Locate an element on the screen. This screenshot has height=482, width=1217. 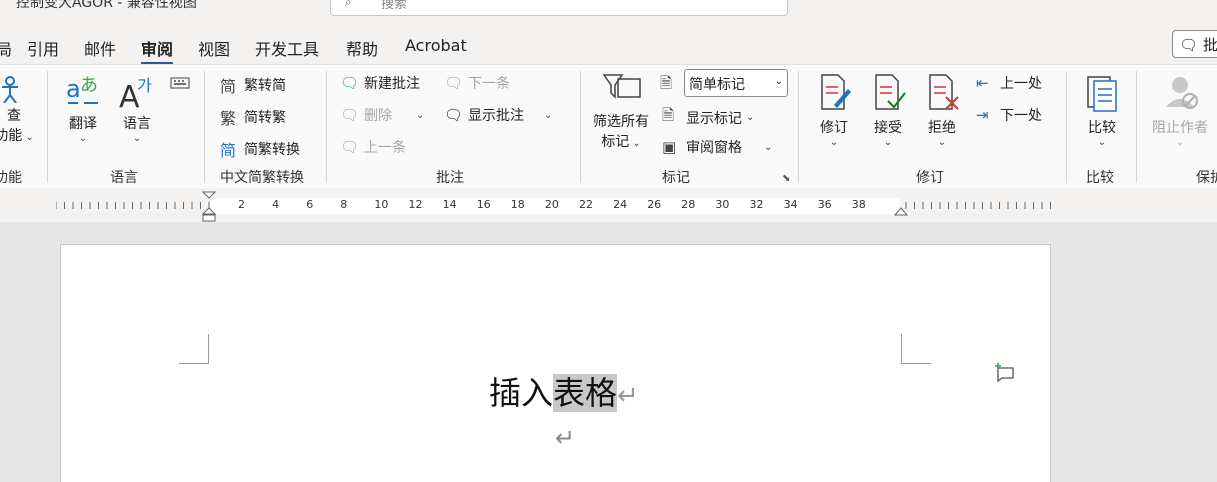
tab-mailings: 邮件 is located at coordinates (100, 48).